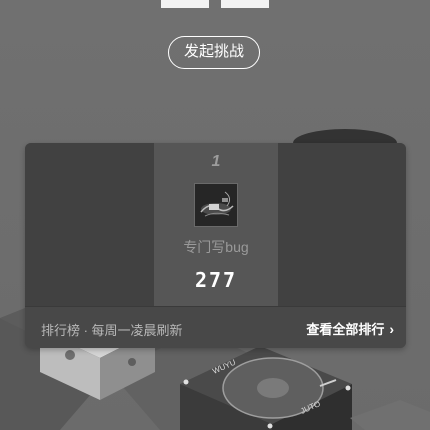 This screenshot has height=430, width=430. I want to click on avatar-image, so click(216, 205).